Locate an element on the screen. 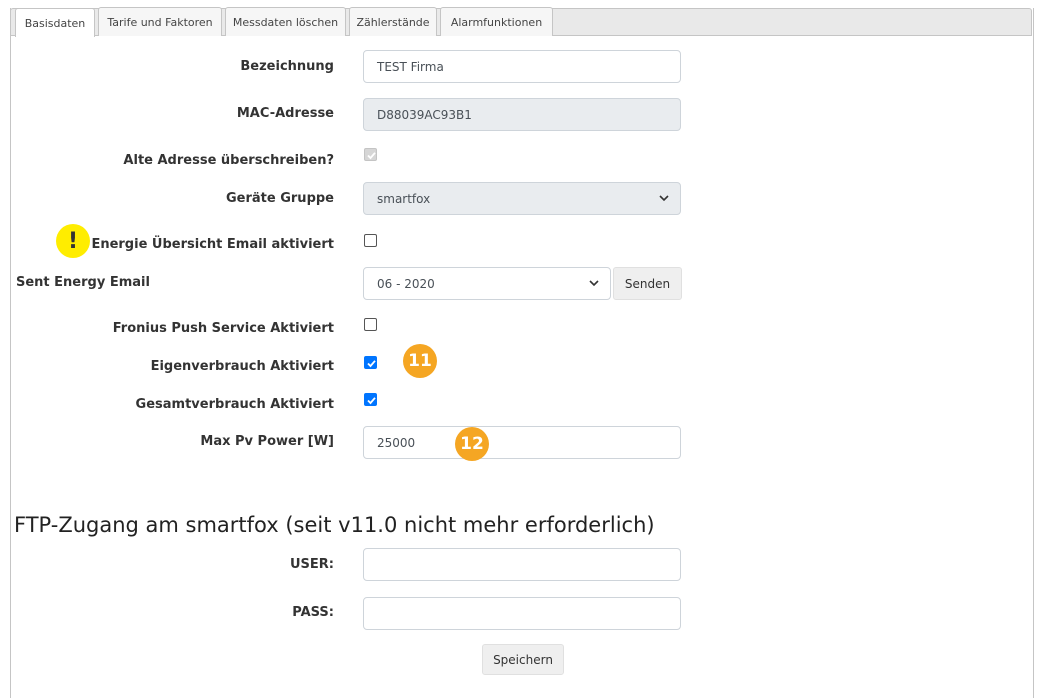 The height and width of the screenshot is (698, 1040). save-button: Speichern is located at coordinates (523, 659).